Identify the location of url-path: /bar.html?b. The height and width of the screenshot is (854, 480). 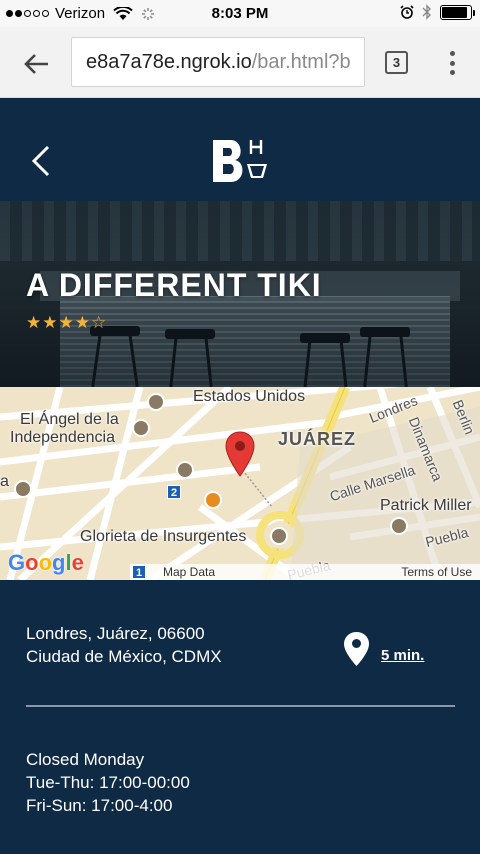
(301, 62).